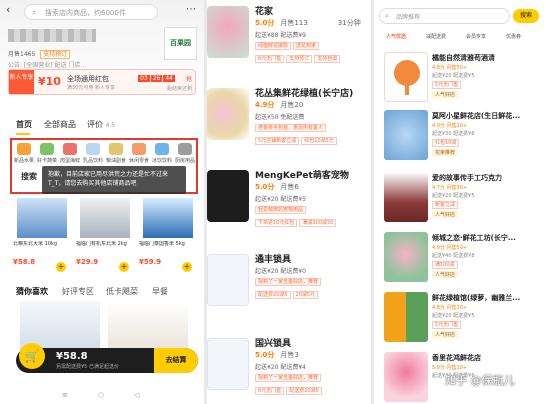  I want to click on filter-member: 会员专享, so click(476, 36).